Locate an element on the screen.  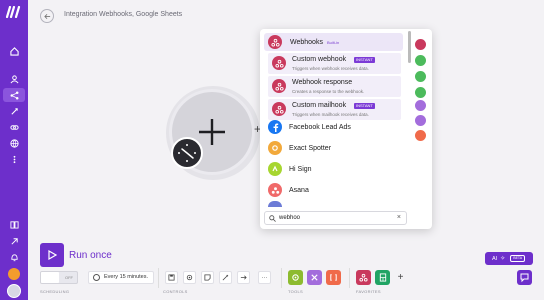
chat-help-button is located at coordinates (524, 277).